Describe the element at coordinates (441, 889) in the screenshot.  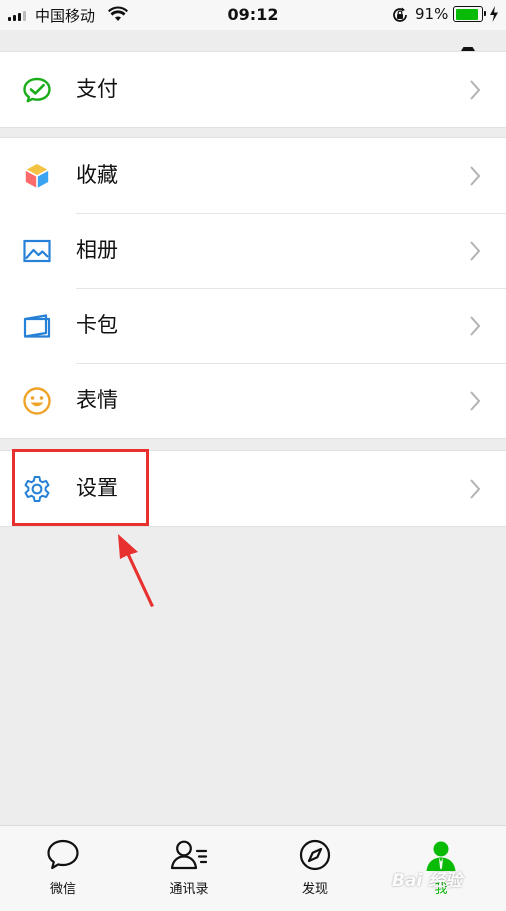
I see `tab-label: 我` at that location.